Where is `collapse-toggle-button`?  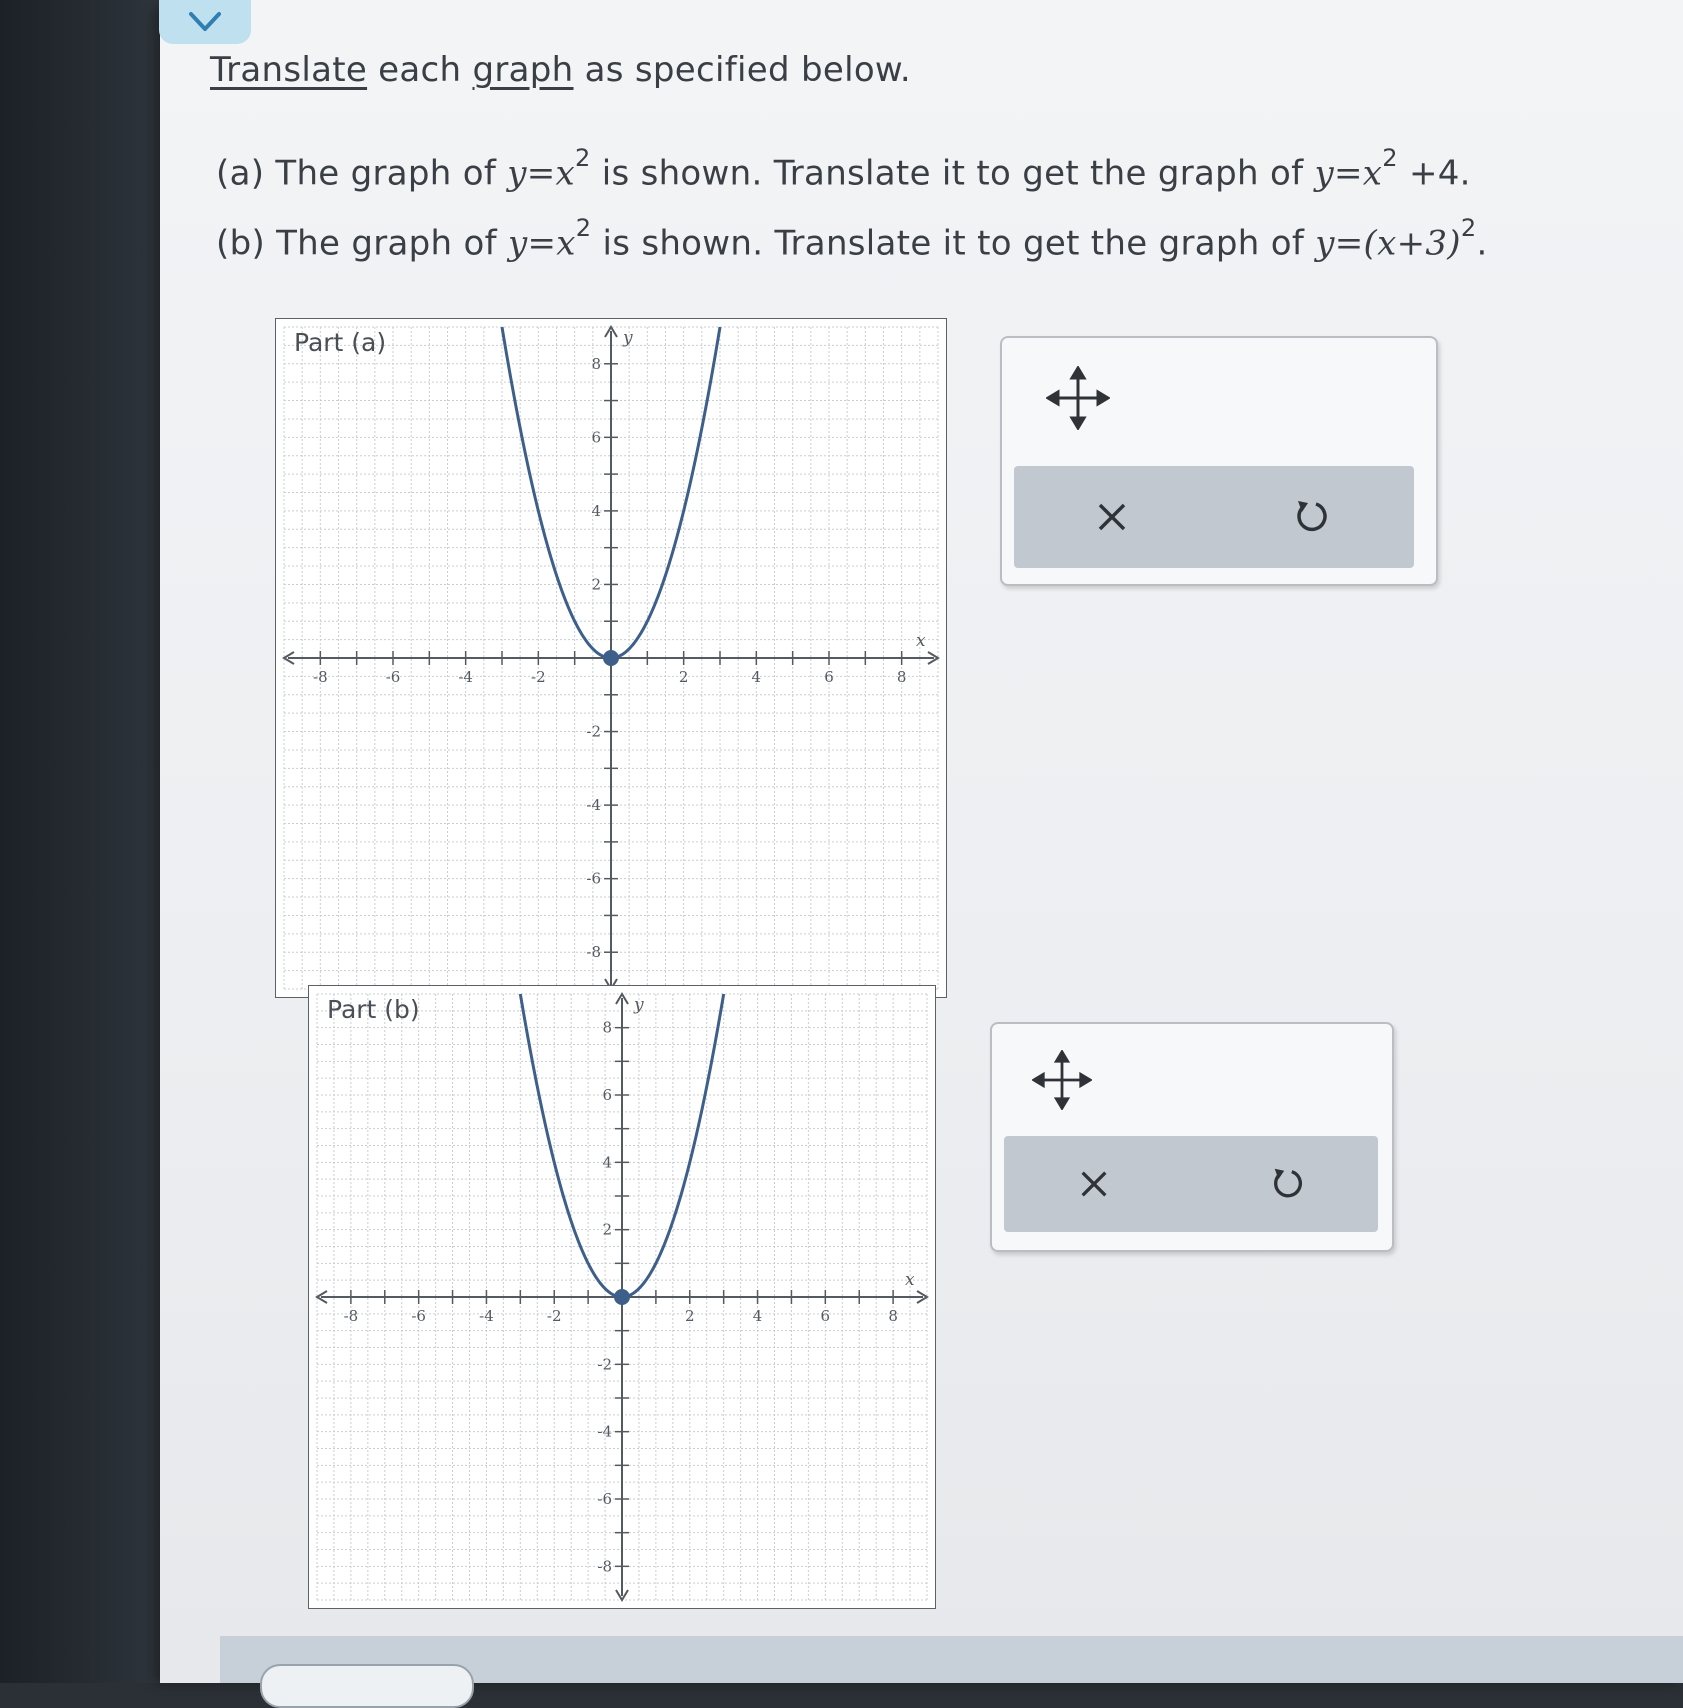 collapse-toggle-button is located at coordinates (205, 22).